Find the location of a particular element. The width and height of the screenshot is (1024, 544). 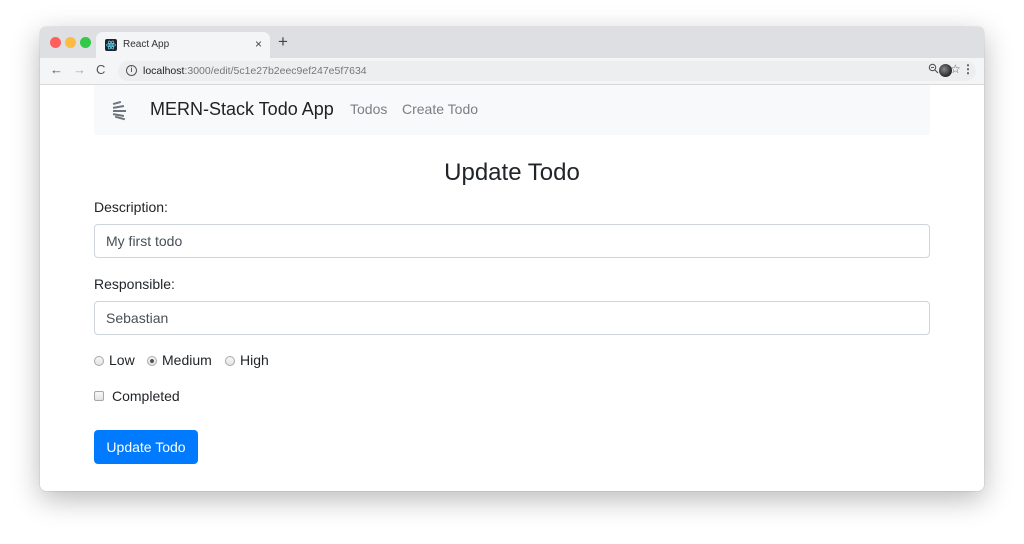

app-brand: MERN-Stack Todo App is located at coordinates (242, 109).